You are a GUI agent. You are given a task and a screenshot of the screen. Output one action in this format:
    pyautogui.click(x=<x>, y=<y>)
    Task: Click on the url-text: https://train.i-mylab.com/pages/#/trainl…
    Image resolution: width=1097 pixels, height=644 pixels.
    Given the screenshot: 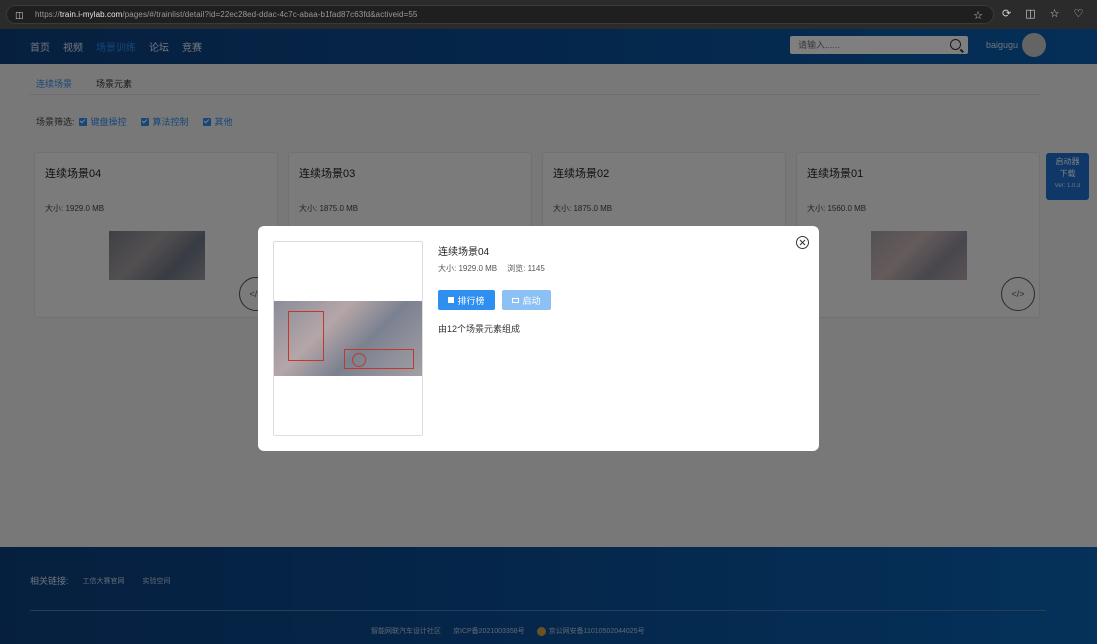 What is the action you would take?
    pyautogui.click(x=226, y=14)
    